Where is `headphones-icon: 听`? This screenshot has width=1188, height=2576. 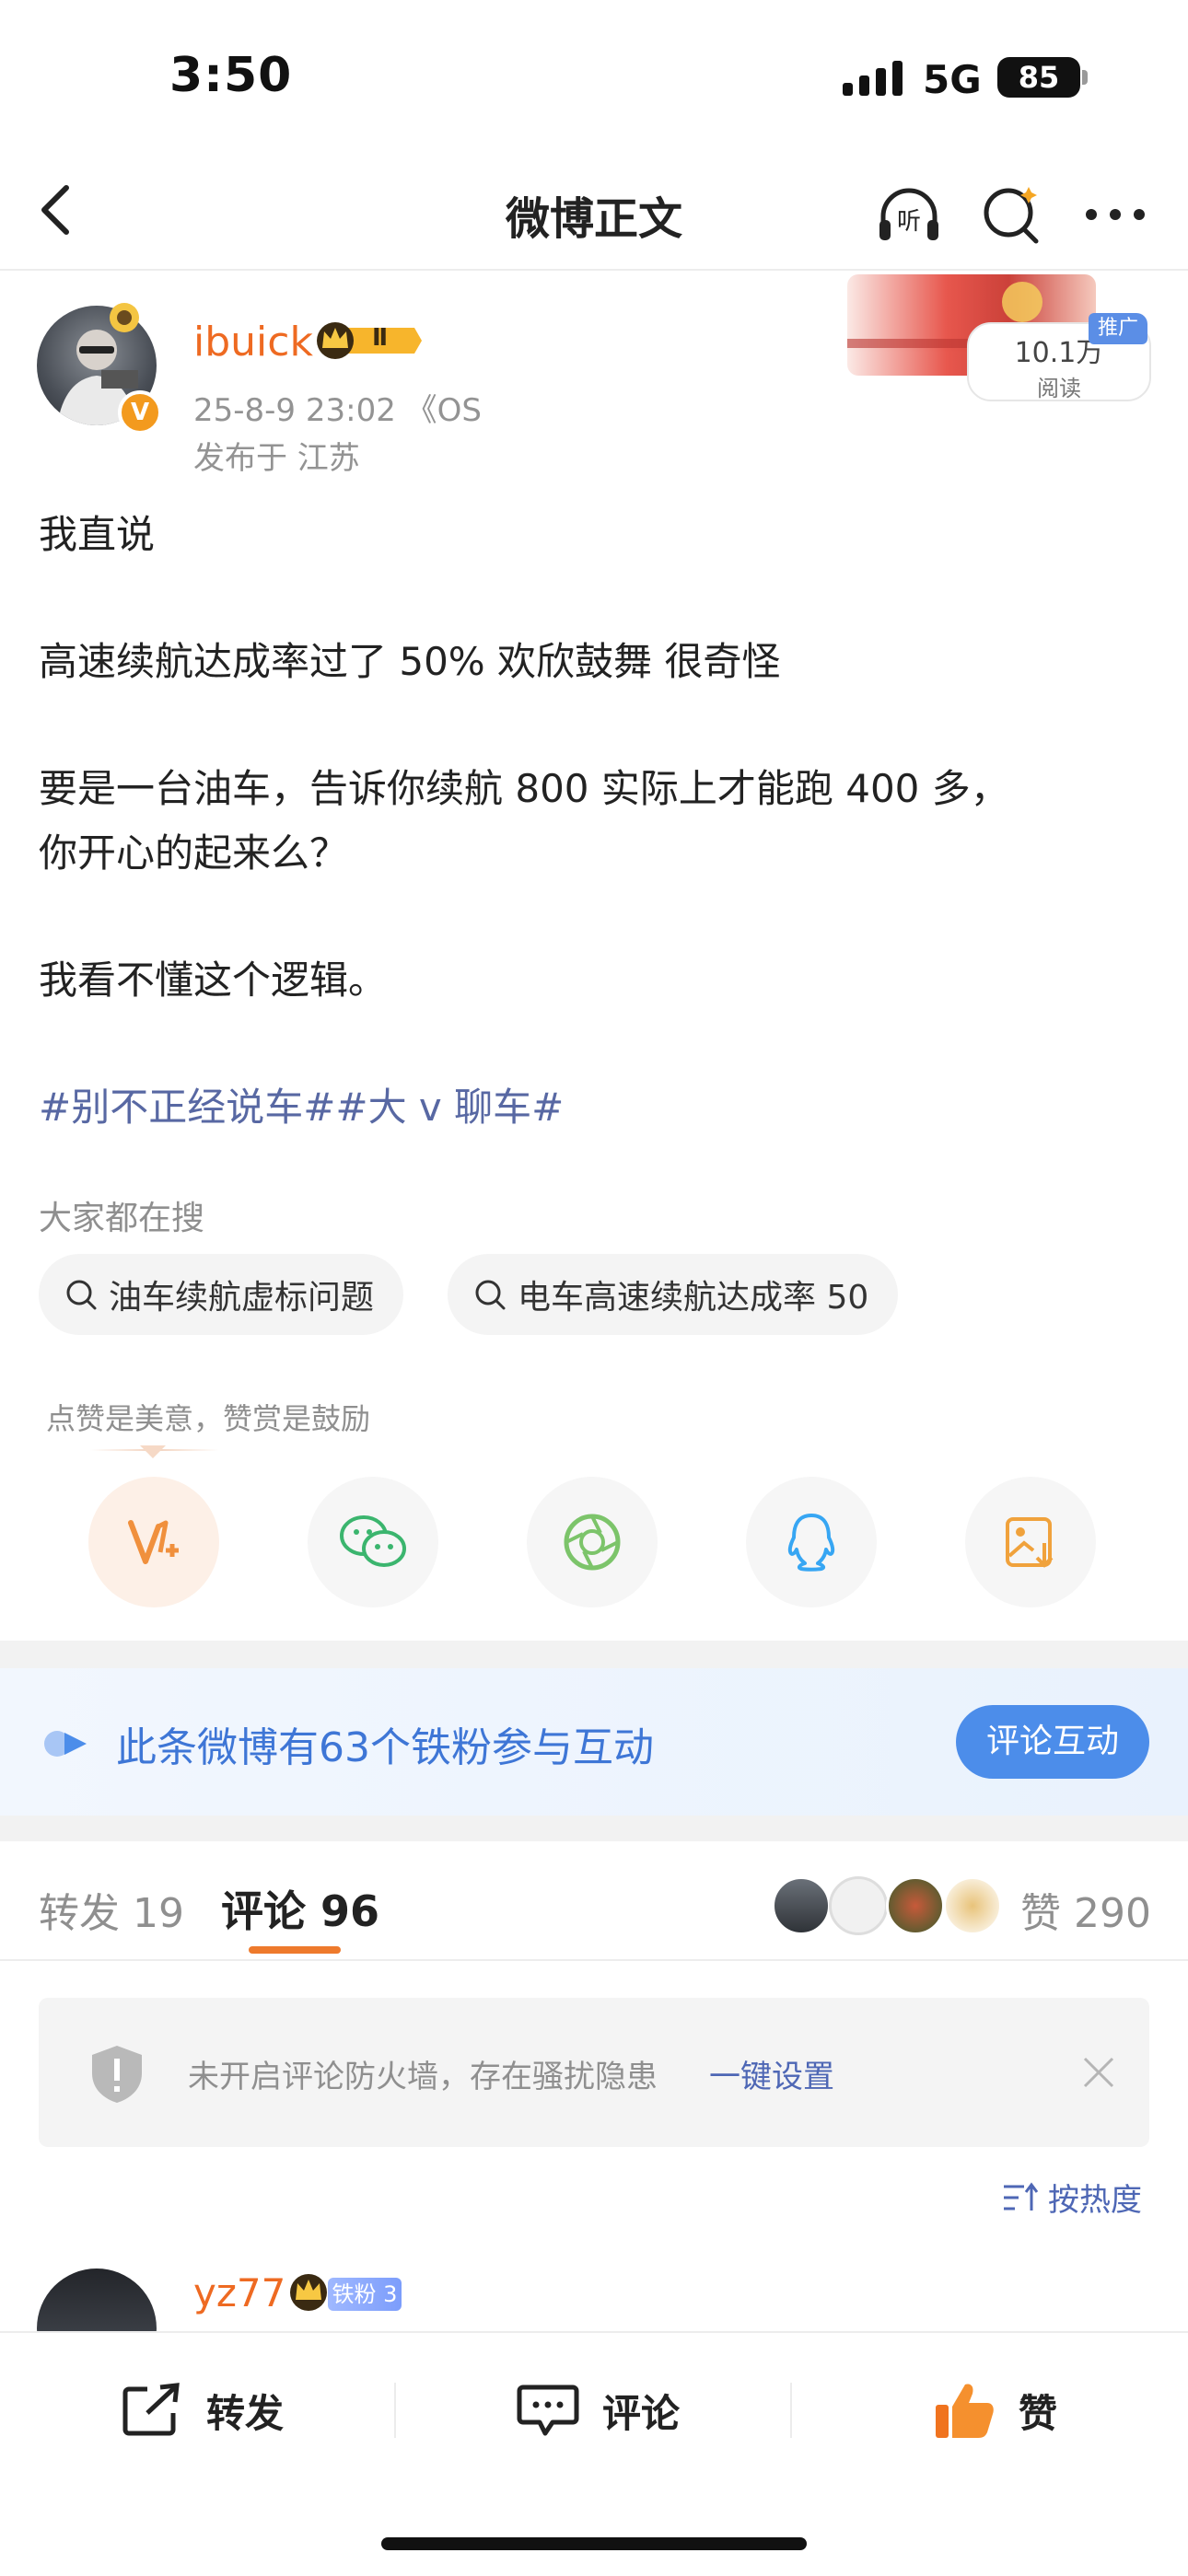
headphones-icon: 听 is located at coordinates (908, 214).